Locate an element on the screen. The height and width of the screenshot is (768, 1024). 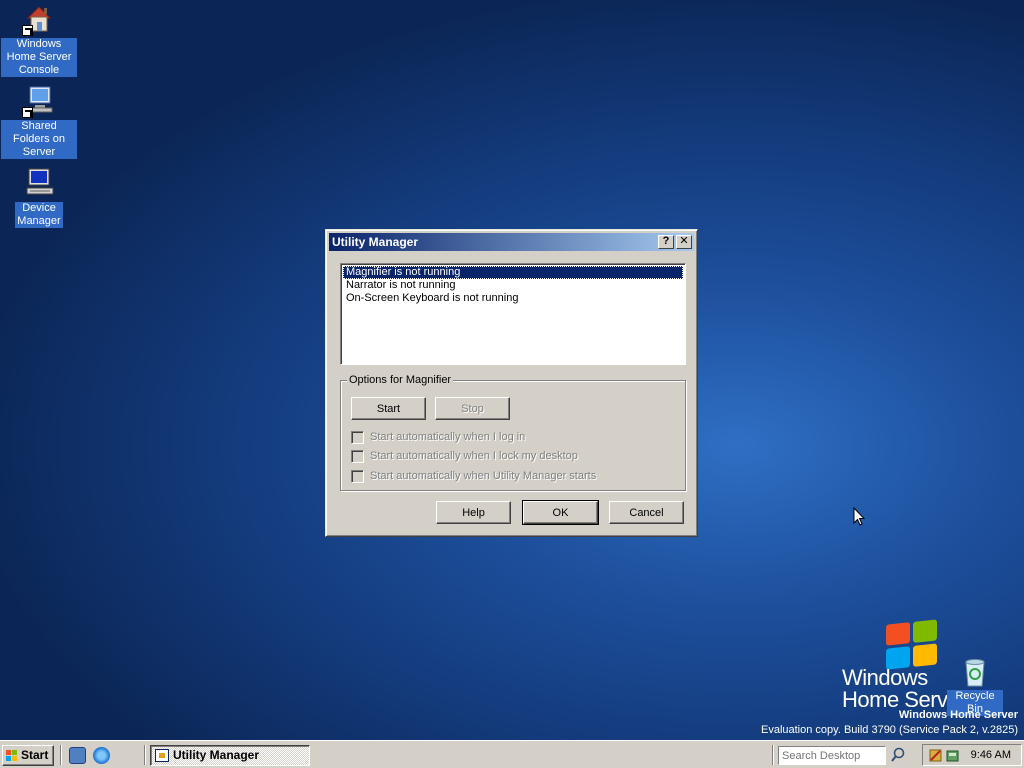
help-titlebar-button: ? is located at coordinates (666, 242).